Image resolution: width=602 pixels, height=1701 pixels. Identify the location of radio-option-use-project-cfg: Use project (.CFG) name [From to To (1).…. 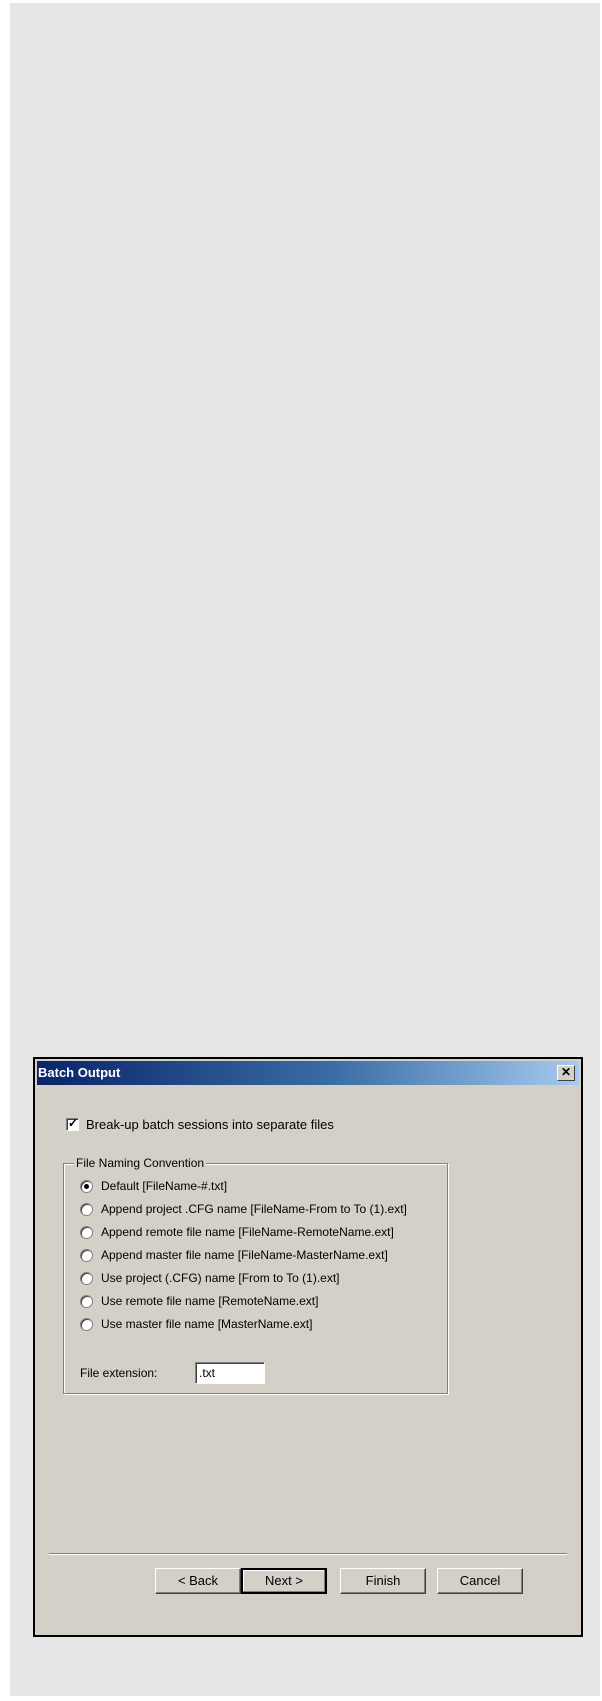
(210, 1278).